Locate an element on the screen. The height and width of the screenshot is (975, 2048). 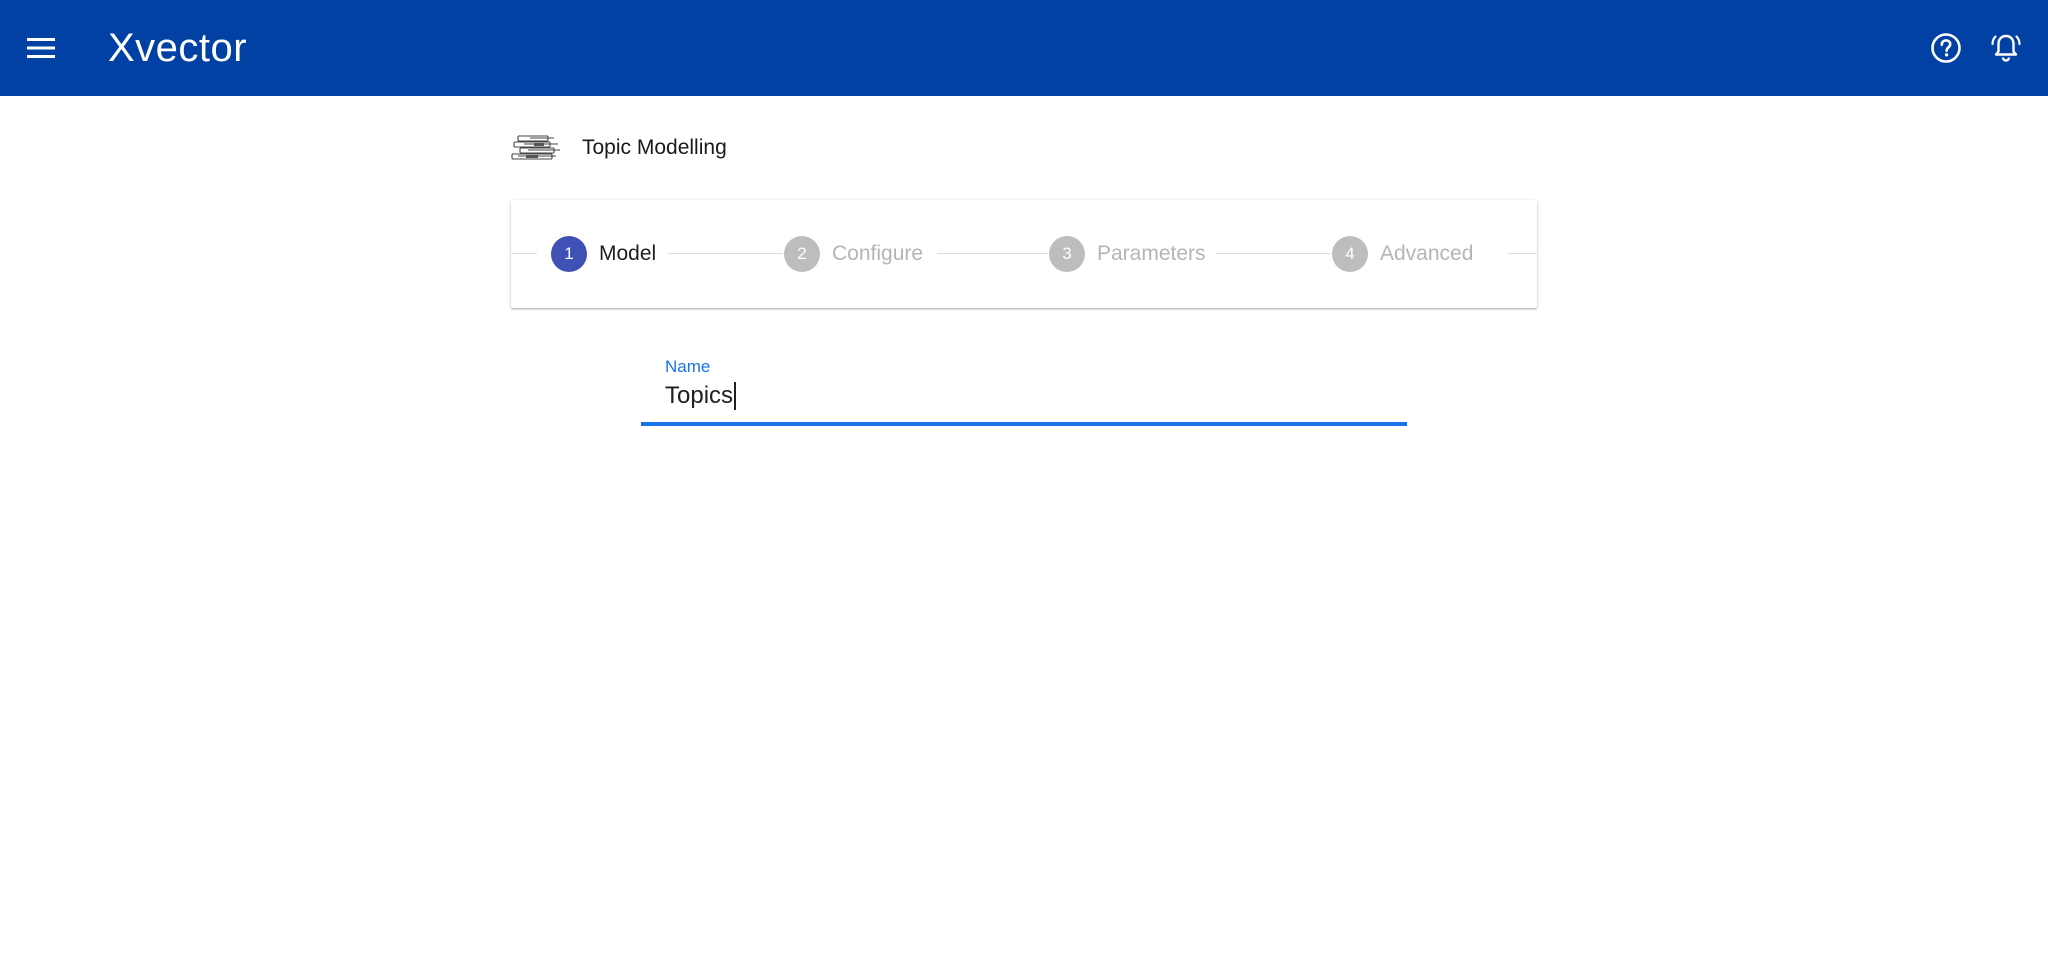
notifications-button is located at coordinates (2006, 48).